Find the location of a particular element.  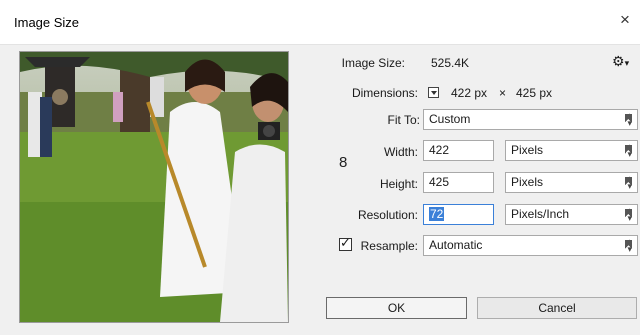

dimensions-menu-icon is located at coordinates (433, 92).